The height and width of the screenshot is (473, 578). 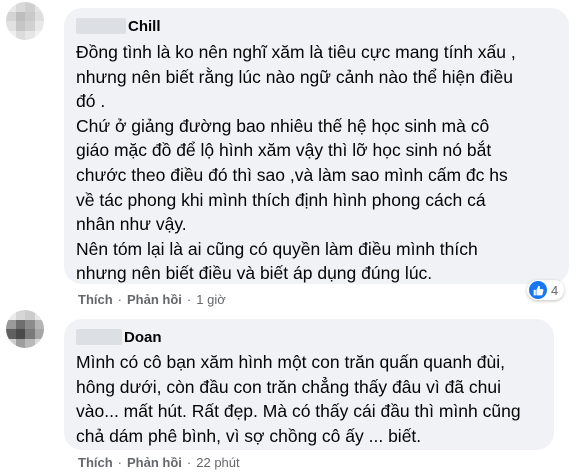 What do you see at coordinates (538, 290) in the screenshot?
I see `like-icon` at bounding box center [538, 290].